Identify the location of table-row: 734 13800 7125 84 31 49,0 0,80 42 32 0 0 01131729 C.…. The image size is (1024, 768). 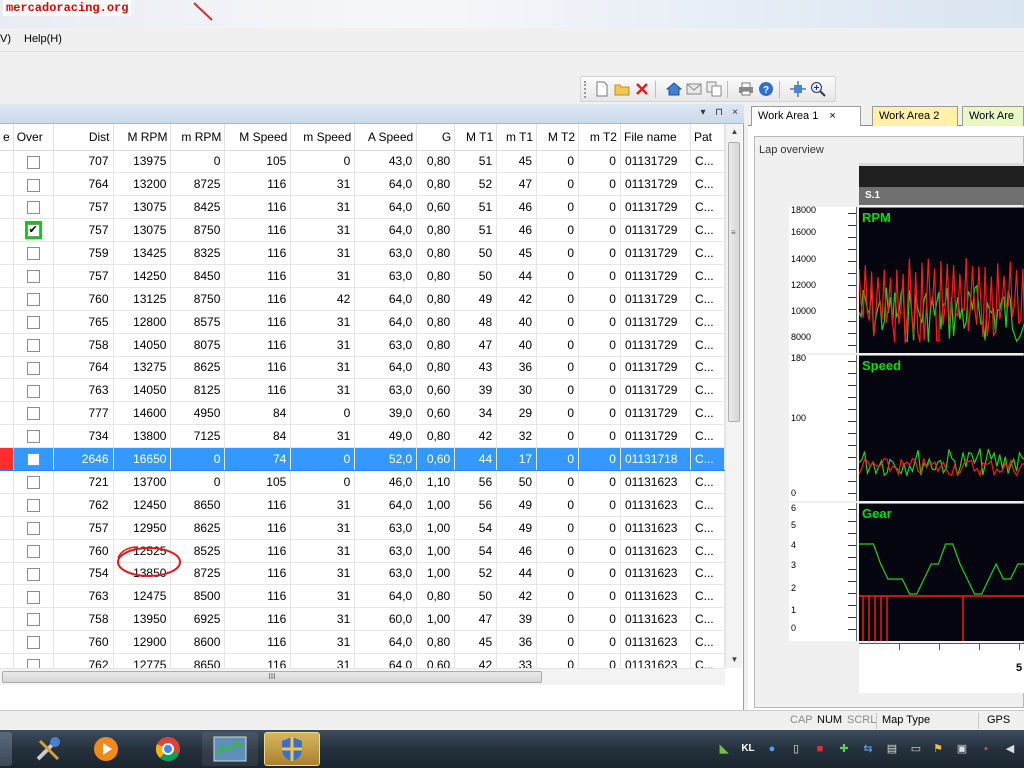
(362, 436).